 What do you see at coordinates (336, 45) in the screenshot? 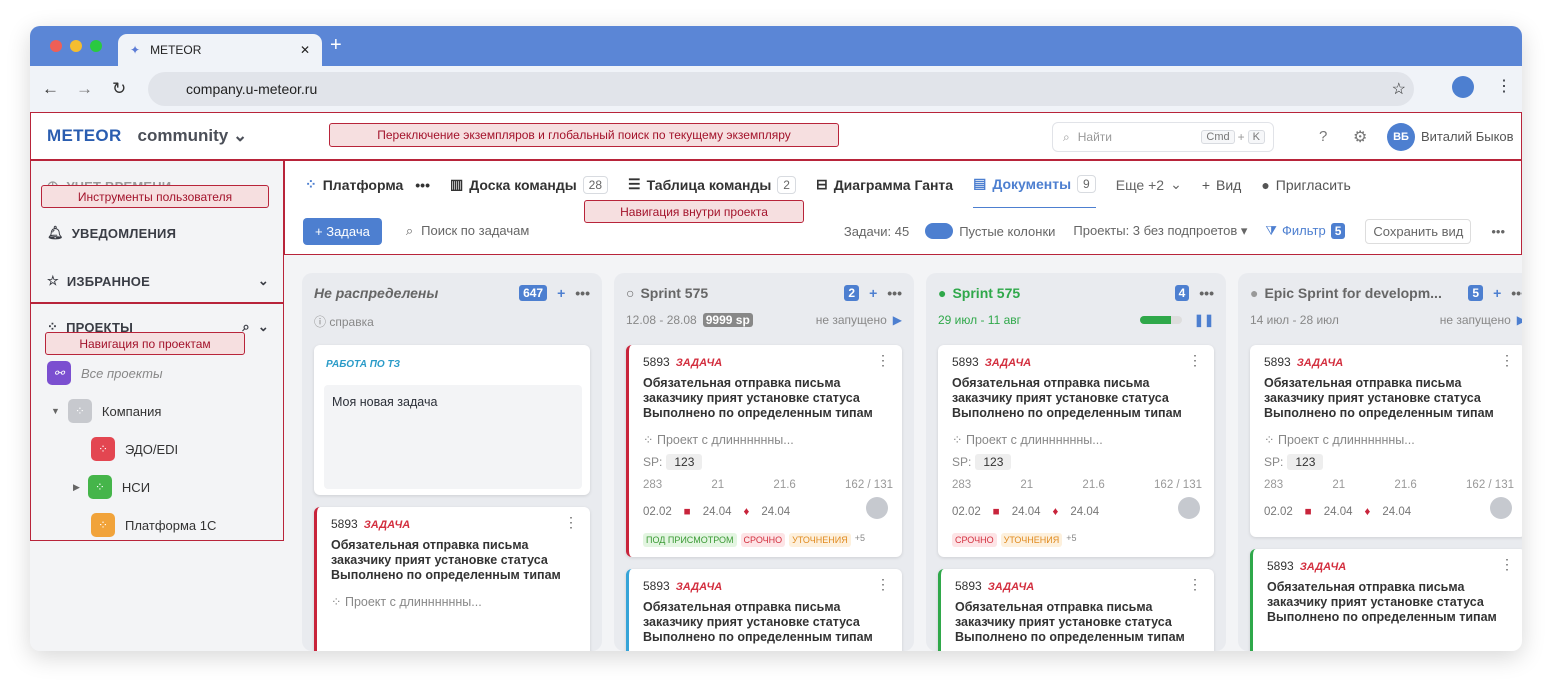
I see `new-tab-icon: +` at bounding box center [336, 45].